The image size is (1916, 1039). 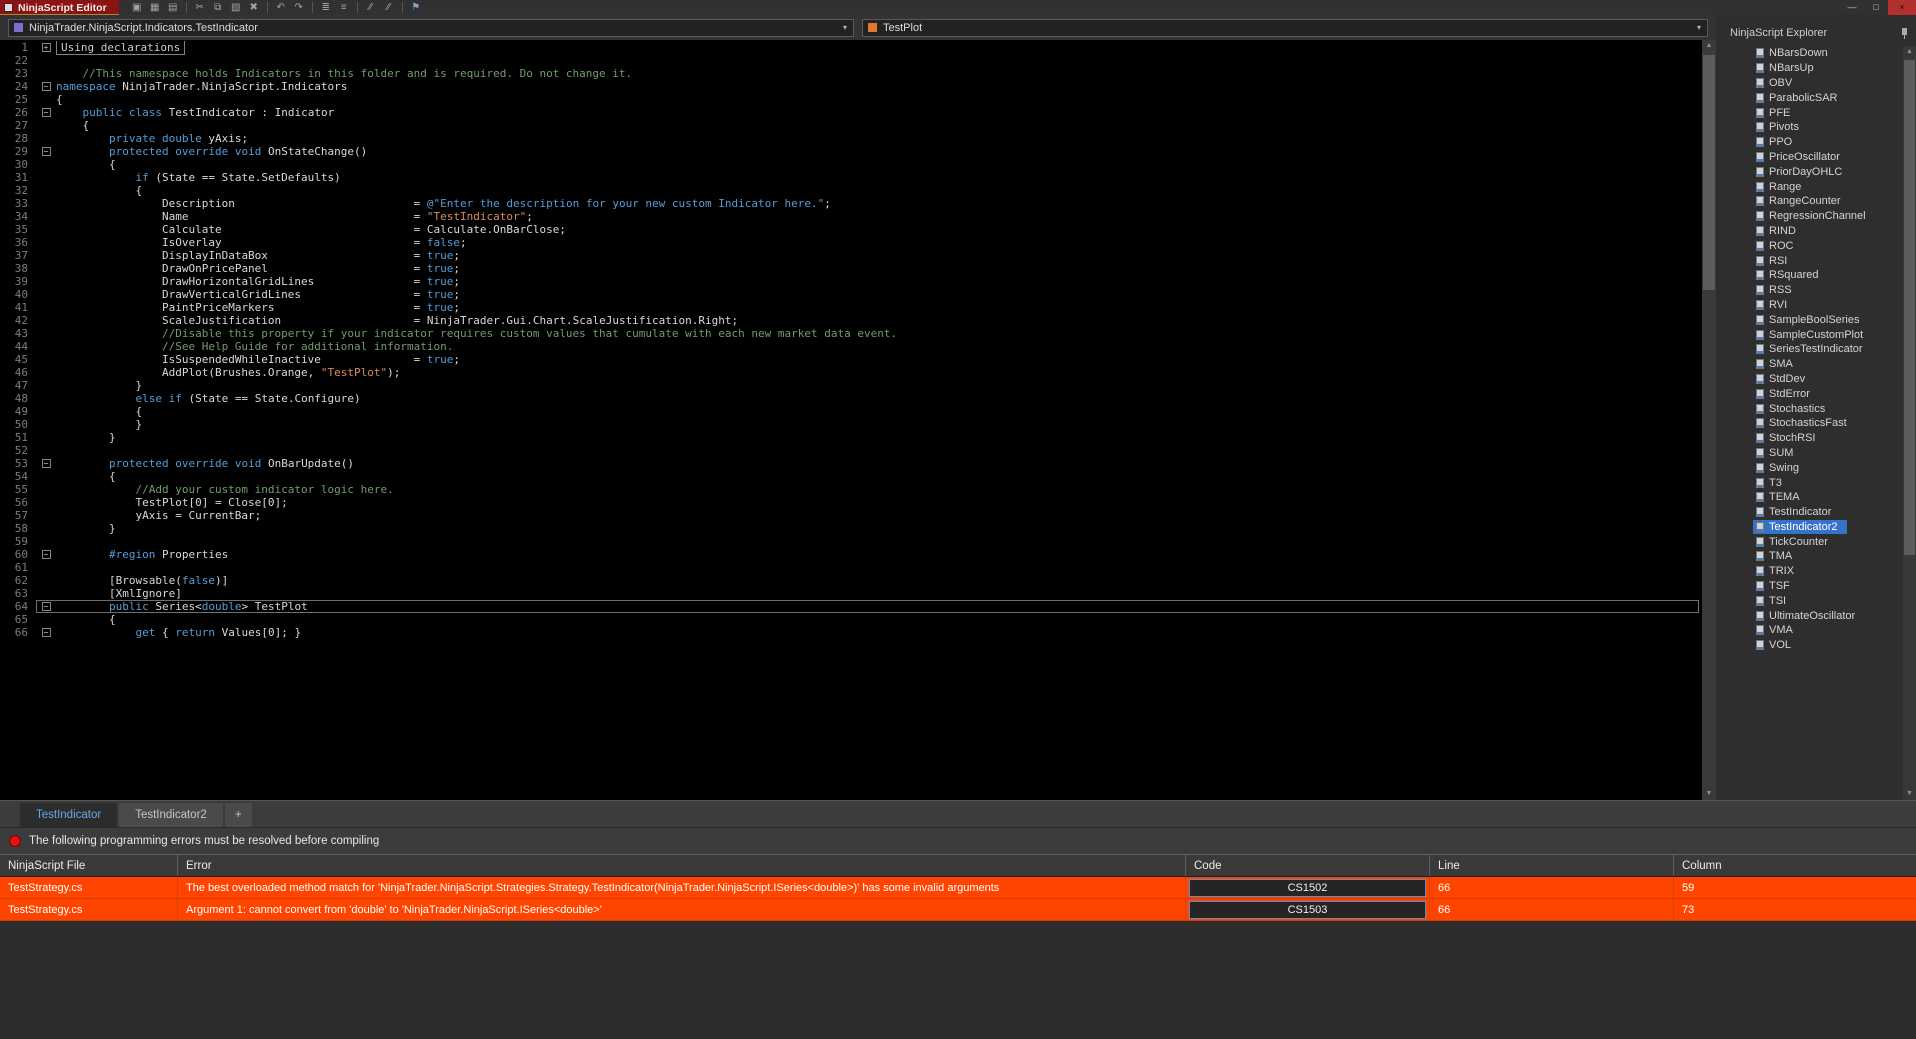 I want to click on code-line: 64 − public Series<double> TestPlot, so click(x=851, y=606).